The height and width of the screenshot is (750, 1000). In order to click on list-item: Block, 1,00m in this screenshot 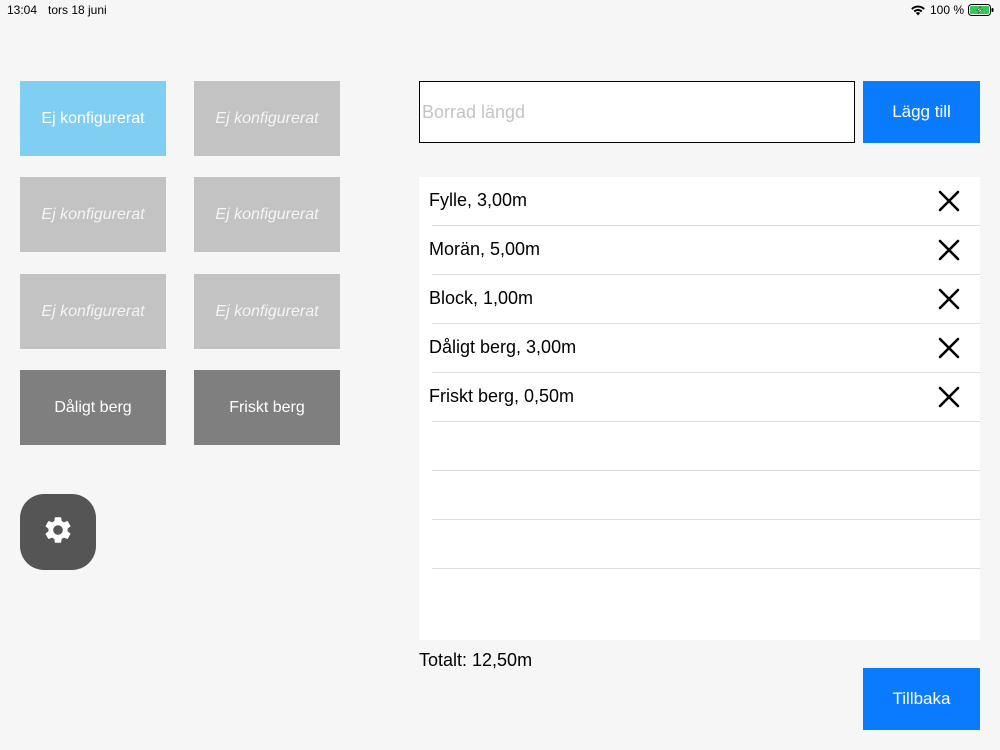, I will do `click(699, 299)`.